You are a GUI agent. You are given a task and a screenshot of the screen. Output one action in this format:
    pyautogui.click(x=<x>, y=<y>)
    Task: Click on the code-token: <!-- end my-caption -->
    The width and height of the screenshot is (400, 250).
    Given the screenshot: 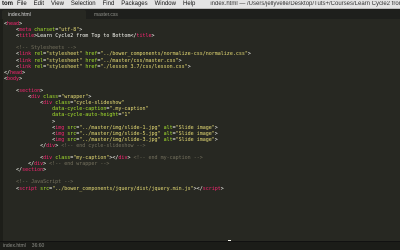 What is the action you would take?
    pyautogui.click(x=168, y=158)
    